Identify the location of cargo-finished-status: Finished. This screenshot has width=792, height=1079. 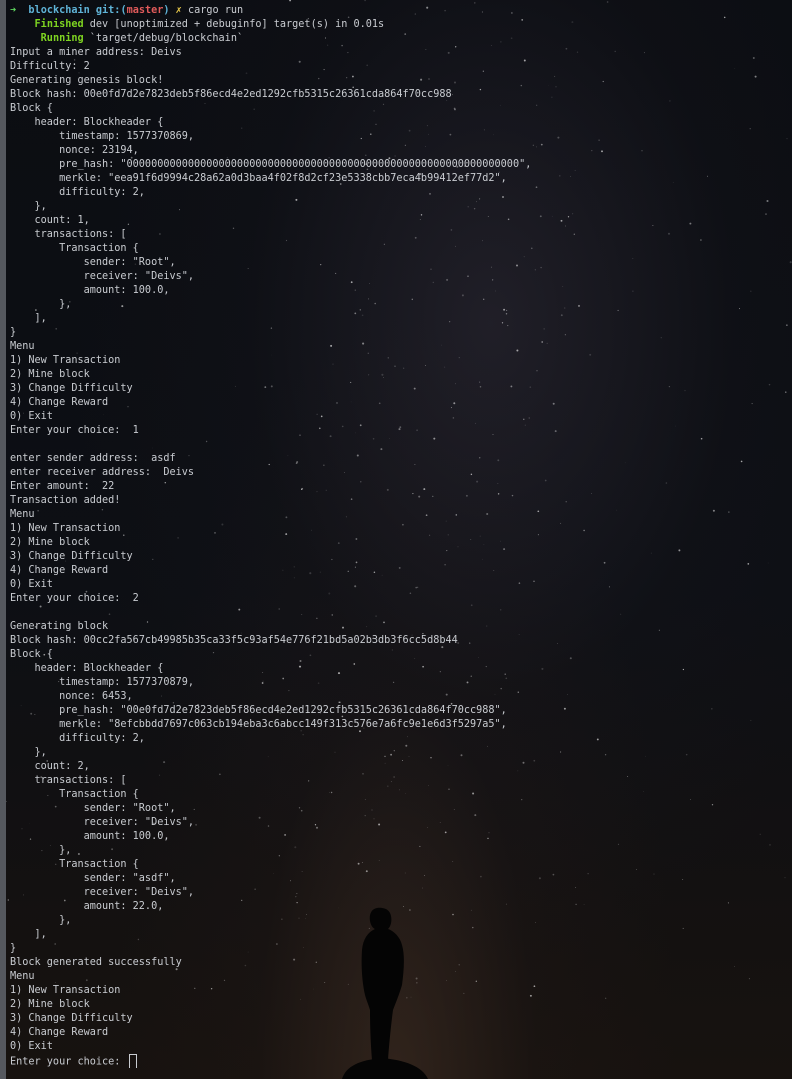
(59, 24).